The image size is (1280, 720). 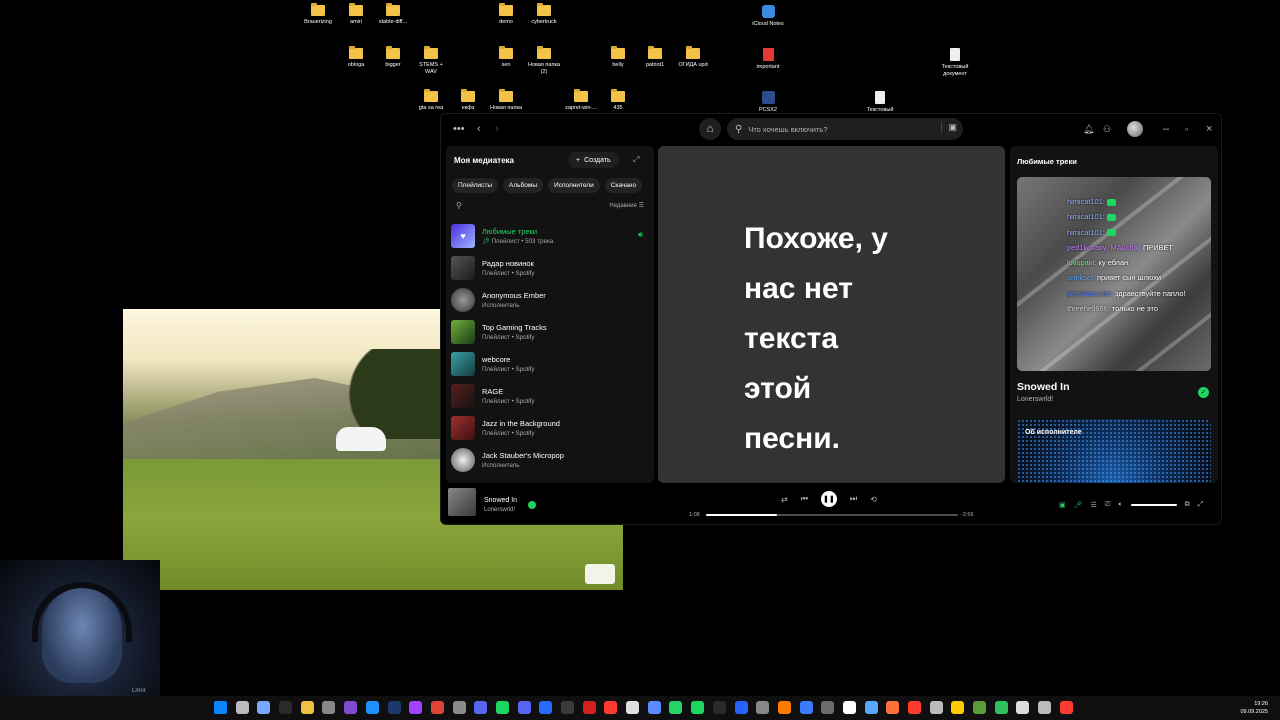 What do you see at coordinates (1153, 505) in the screenshot?
I see `volume-slider` at bounding box center [1153, 505].